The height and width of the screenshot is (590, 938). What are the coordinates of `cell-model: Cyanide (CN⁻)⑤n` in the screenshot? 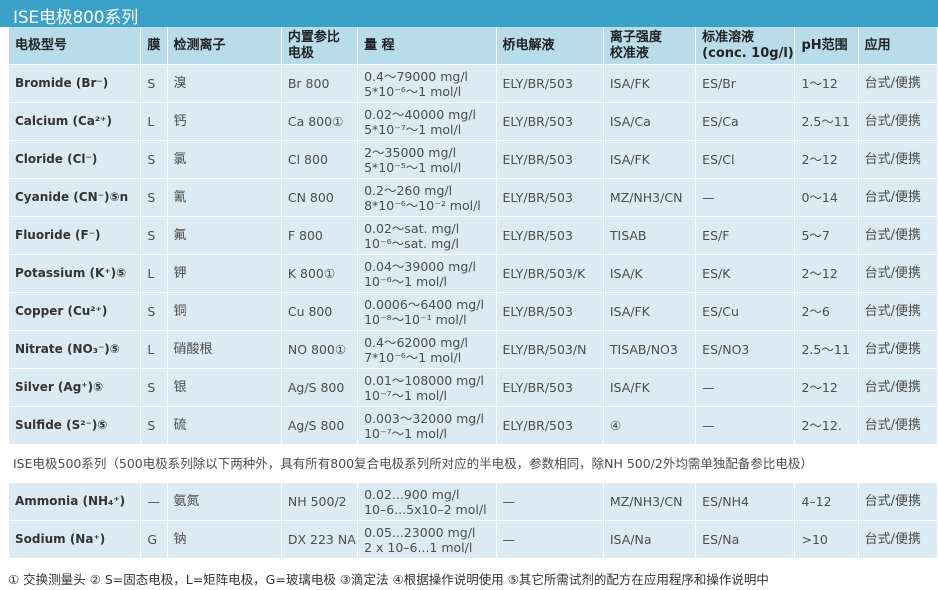 It's located at (75, 197).